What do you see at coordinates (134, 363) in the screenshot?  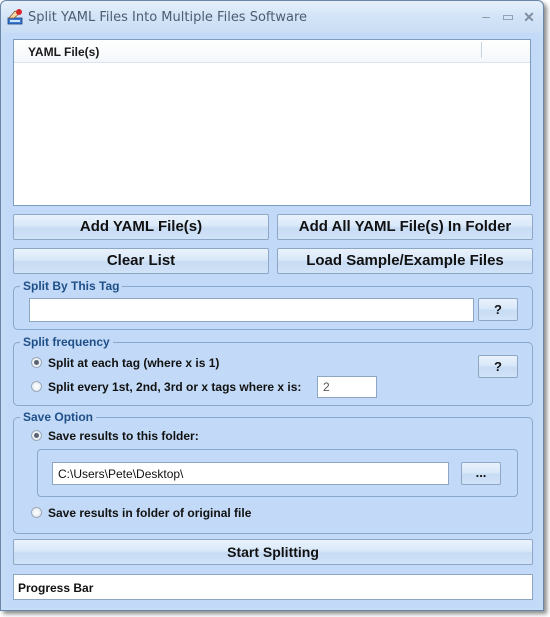 I see `radio-split-each-tag-label: Split at each tag (where x is 1)` at bounding box center [134, 363].